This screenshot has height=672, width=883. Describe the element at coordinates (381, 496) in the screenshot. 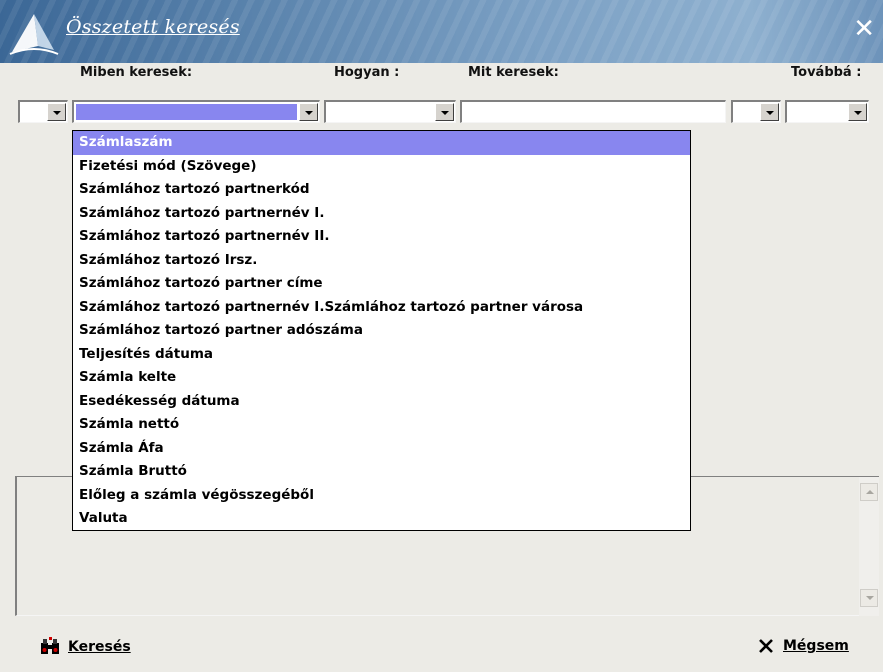

I see `dropdown-option: Előleg a számla végösszegéből` at that location.